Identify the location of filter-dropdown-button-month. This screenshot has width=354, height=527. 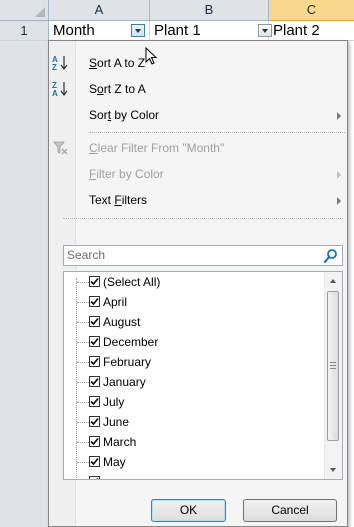
(138, 30).